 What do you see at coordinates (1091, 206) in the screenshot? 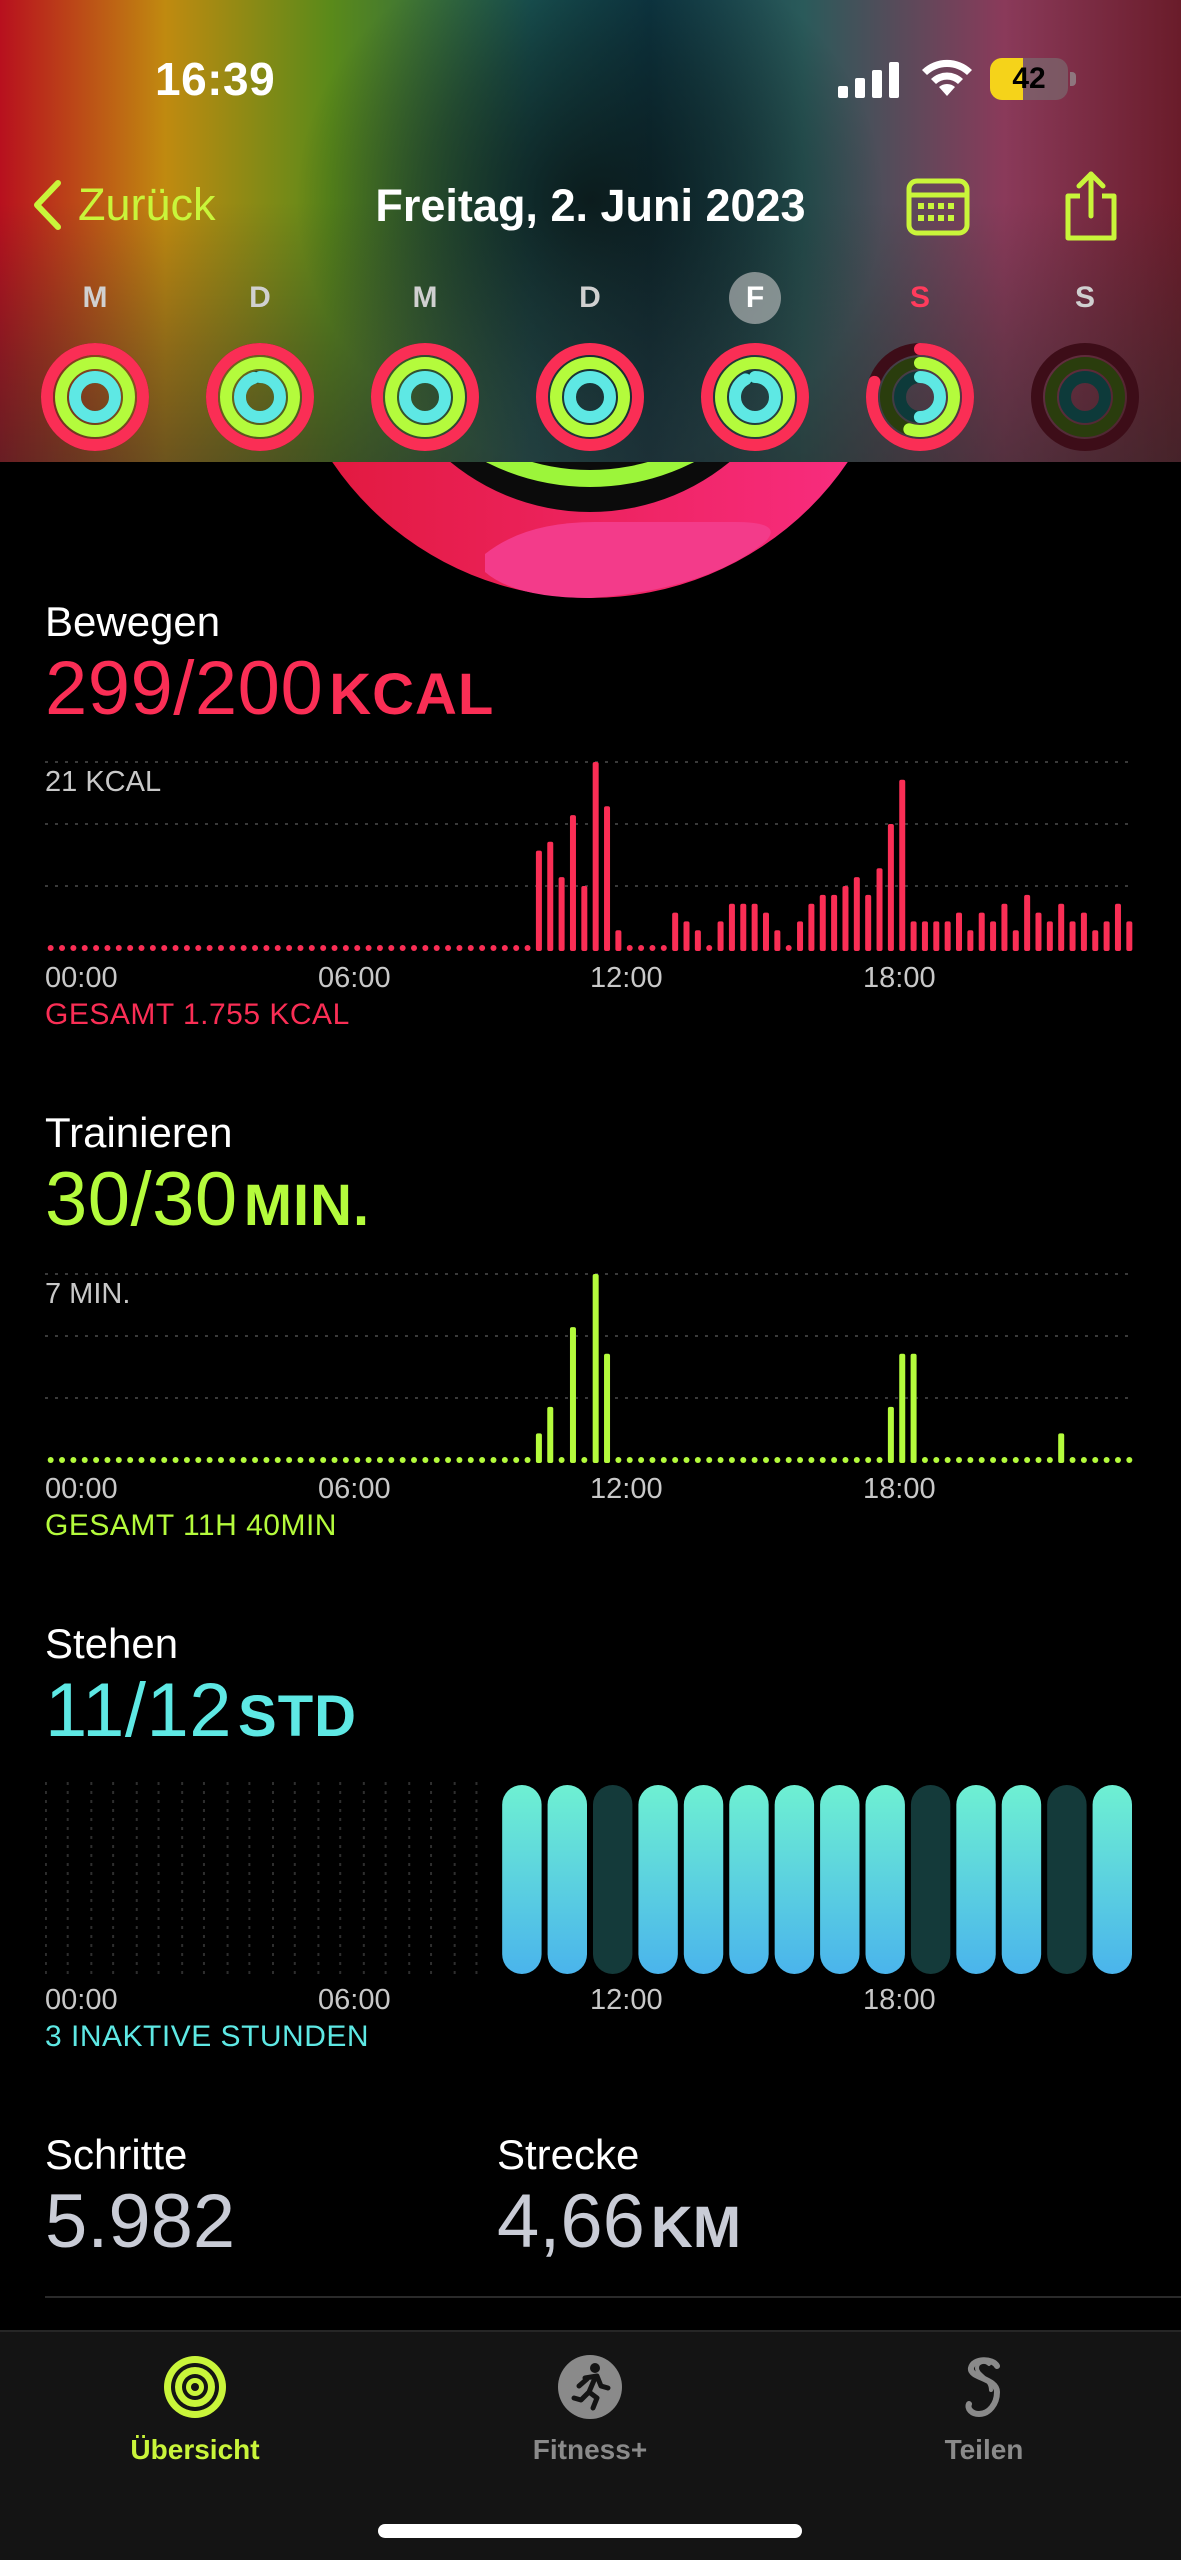
I see `share-icon` at bounding box center [1091, 206].